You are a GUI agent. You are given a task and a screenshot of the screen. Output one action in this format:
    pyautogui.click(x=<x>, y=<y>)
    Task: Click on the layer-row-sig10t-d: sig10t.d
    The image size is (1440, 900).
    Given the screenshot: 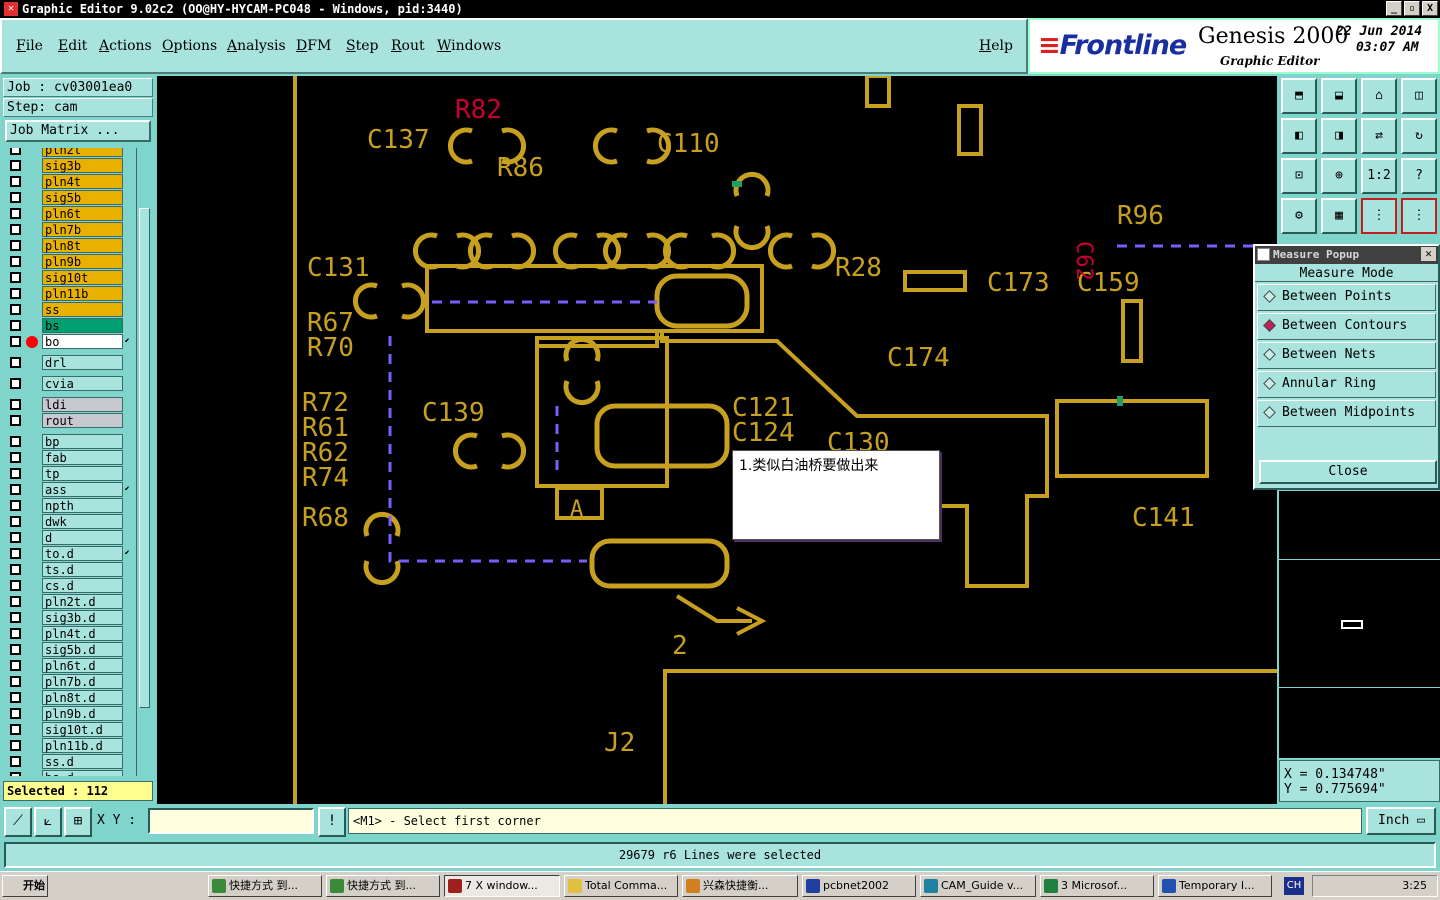 What is the action you would take?
    pyautogui.click(x=69, y=729)
    